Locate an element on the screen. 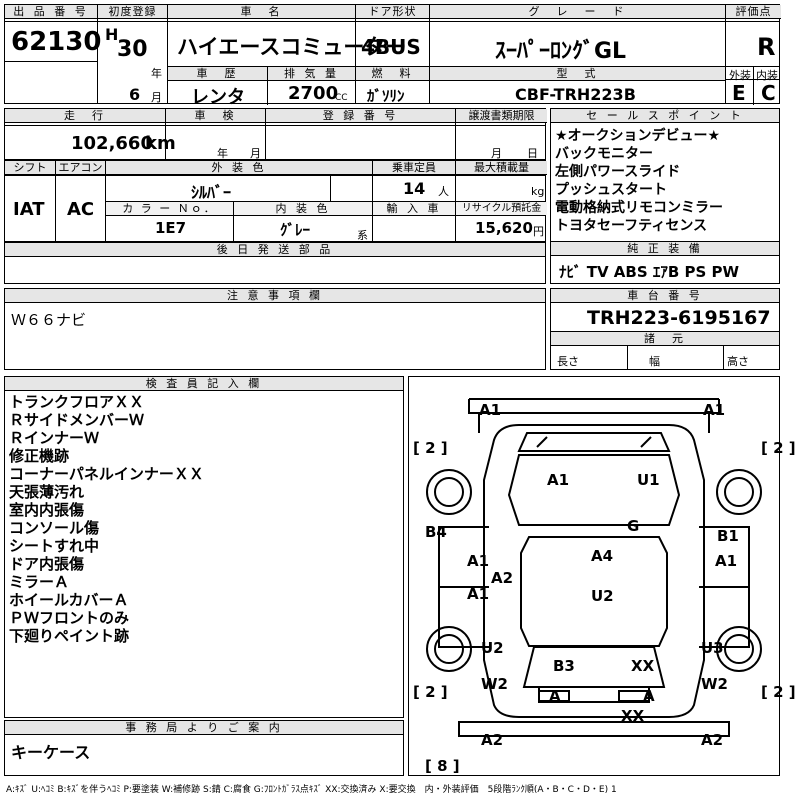  inspector-note-item: 下廻りペイント跡 is located at coordinates (69, 636).